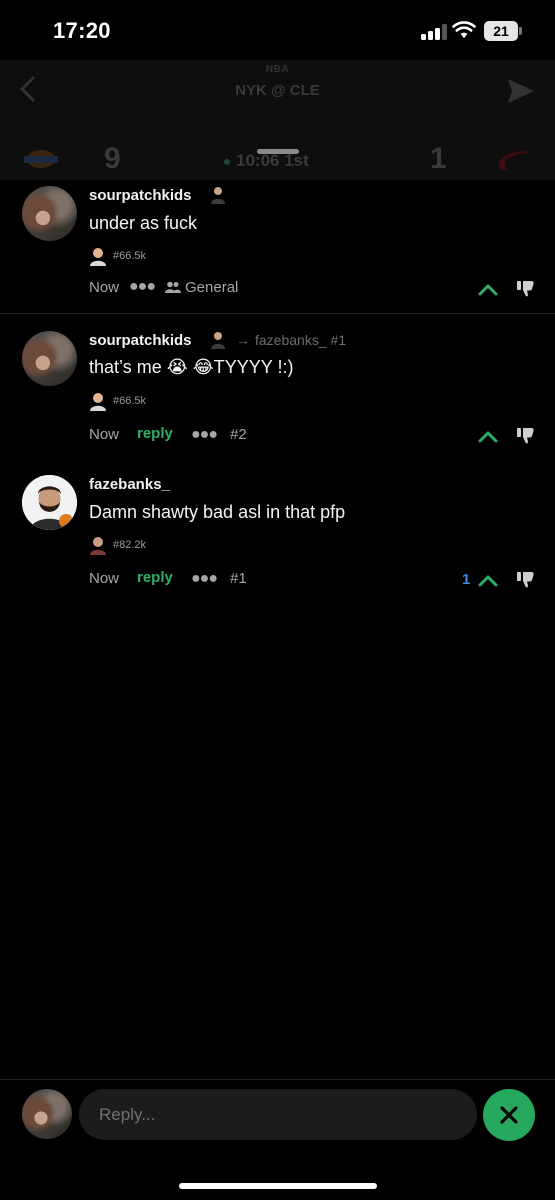 This screenshot has height=1200, width=555. I want to click on battery-indicator: 21, so click(501, 31).